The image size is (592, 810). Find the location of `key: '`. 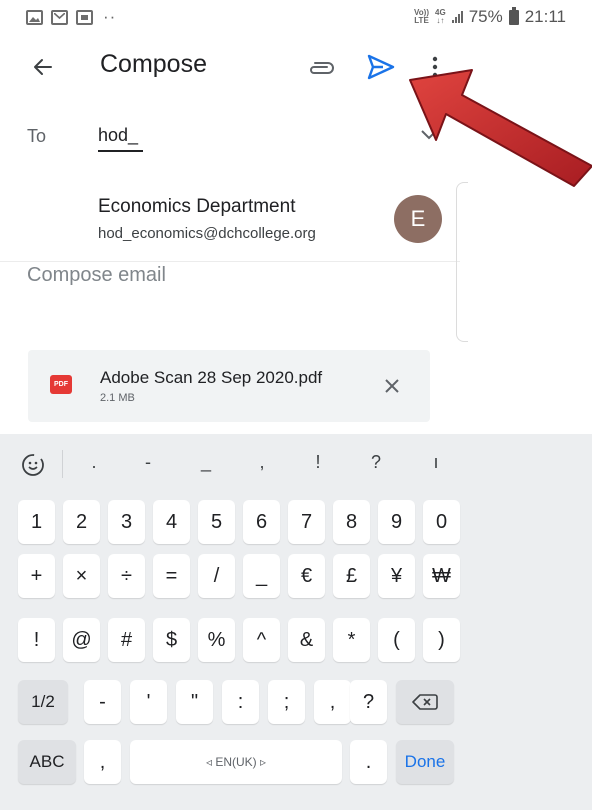

key: ' is located at coordinates (148, 702).